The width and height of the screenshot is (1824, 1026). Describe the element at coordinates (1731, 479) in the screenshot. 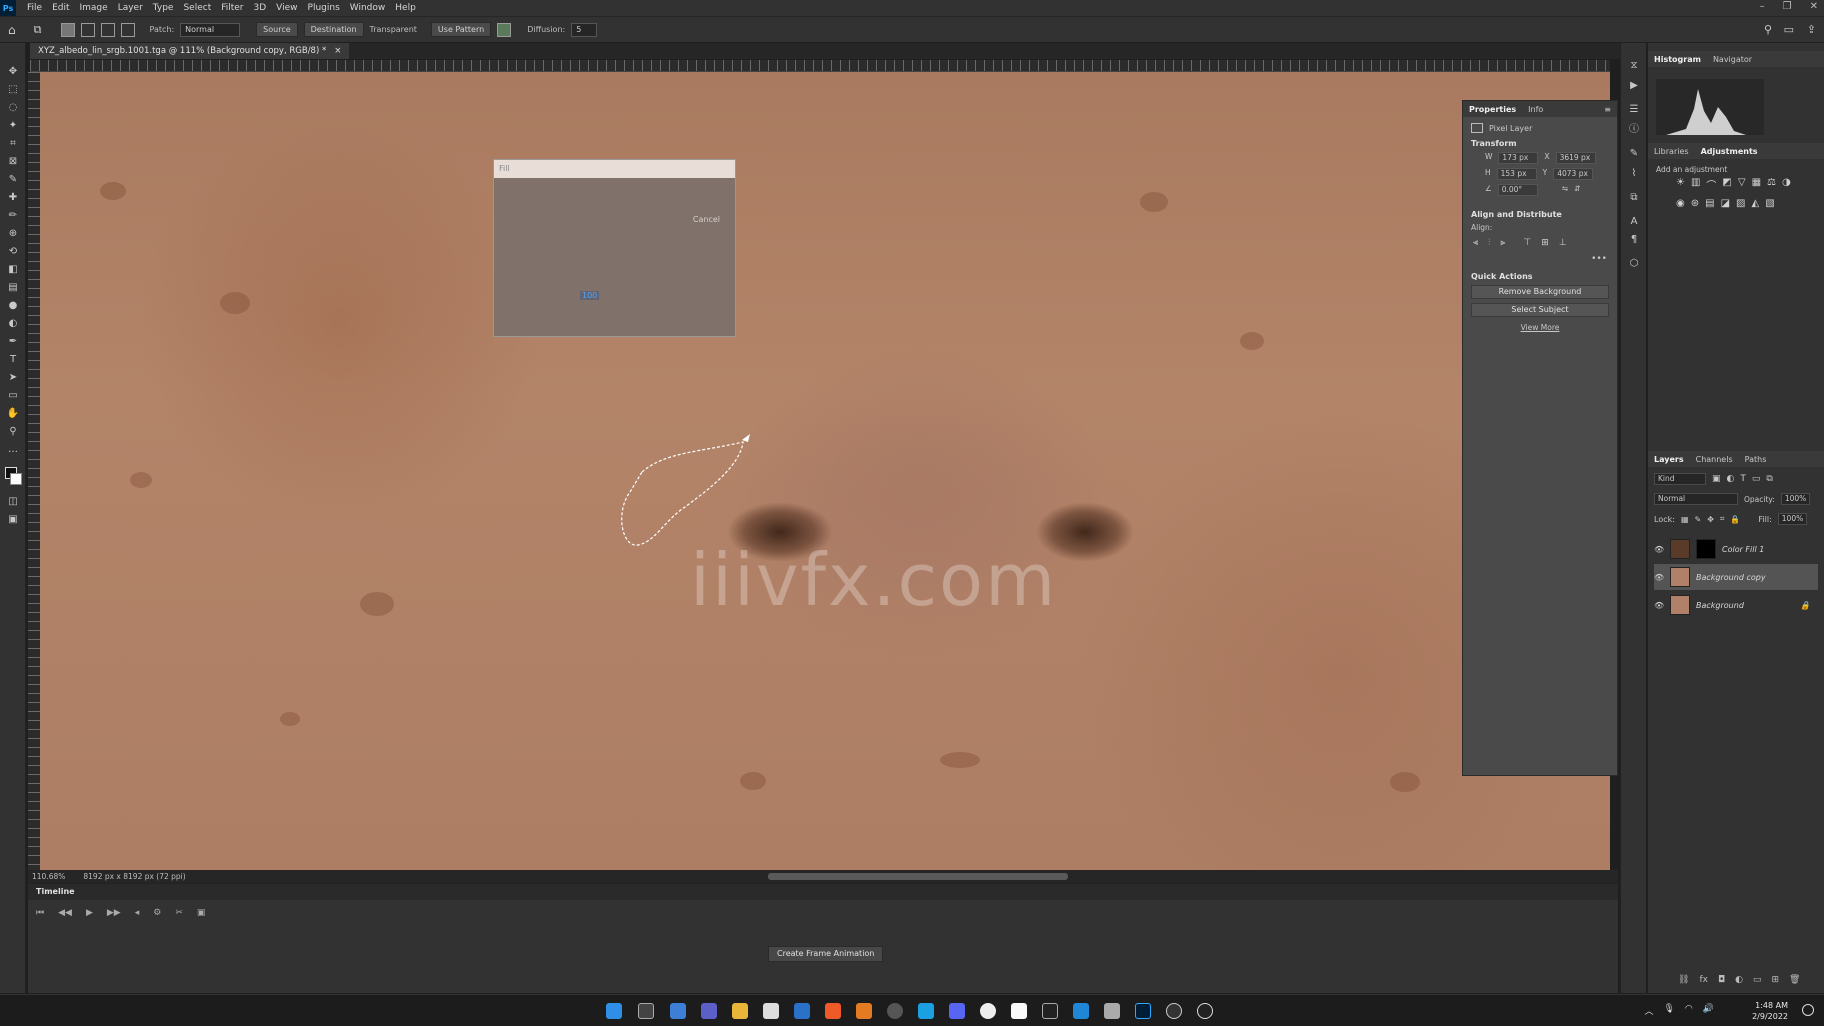

I see `filter-adjust-icon: ◐` at that location.